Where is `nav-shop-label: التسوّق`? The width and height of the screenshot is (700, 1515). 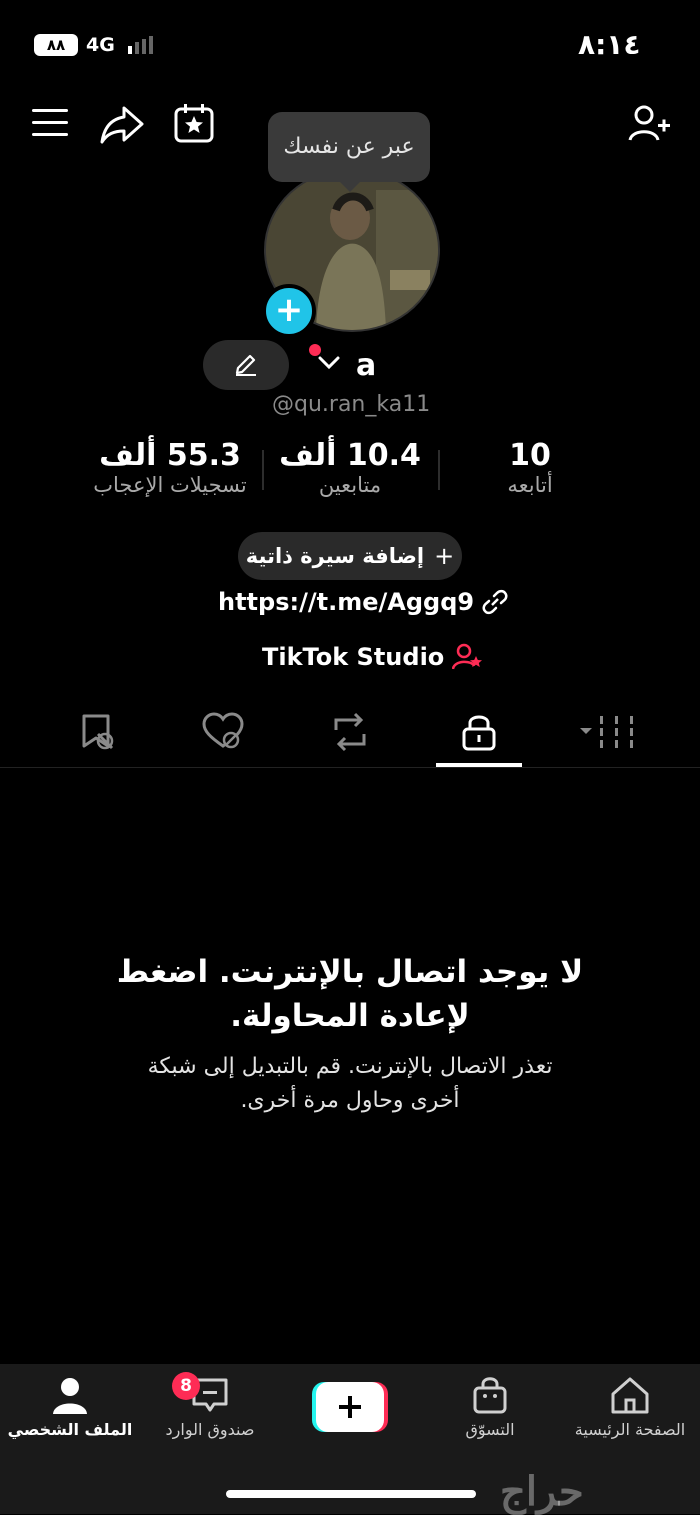 nav-shop-label: التسوّق is located at coordinates (490, 1429).